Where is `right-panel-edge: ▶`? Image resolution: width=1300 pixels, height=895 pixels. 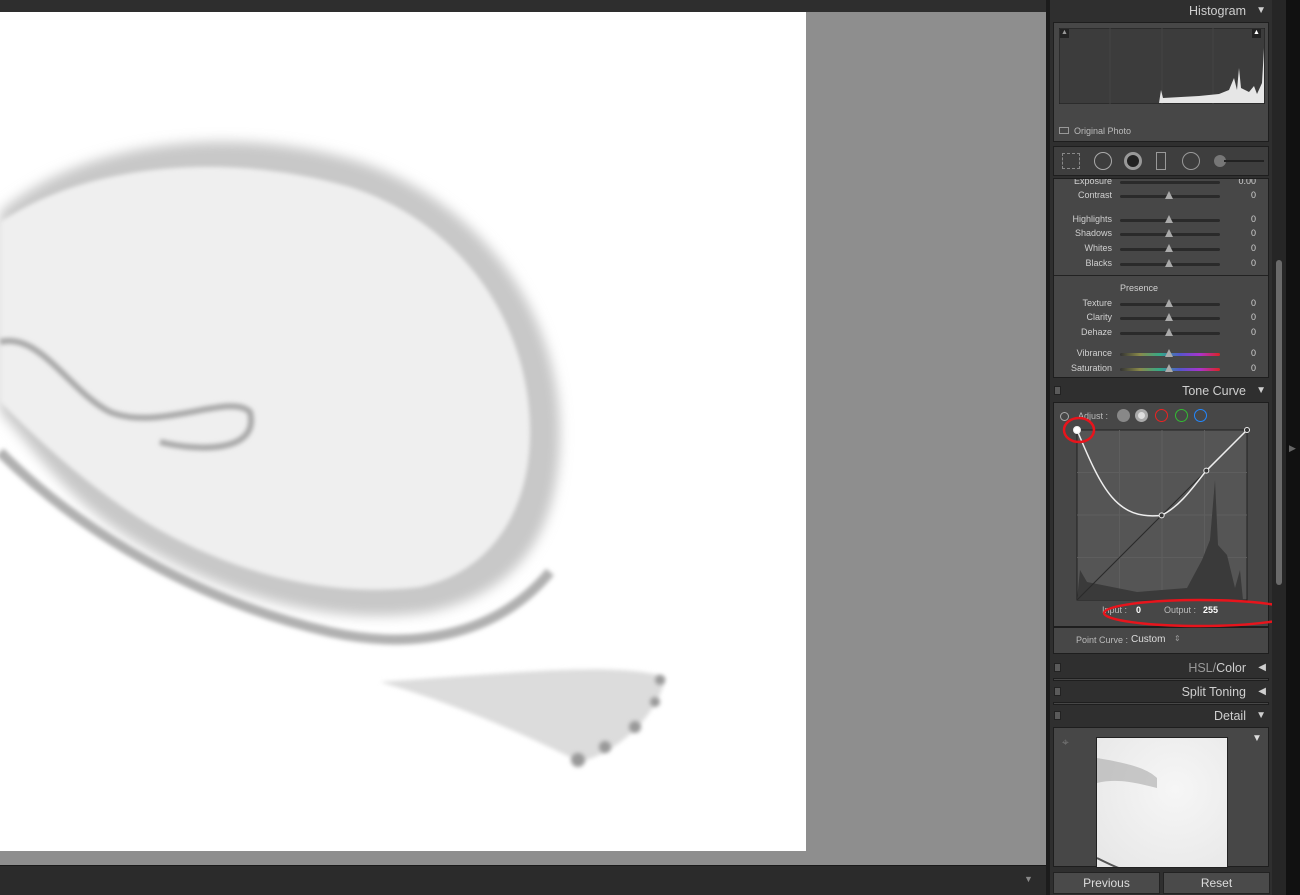 right-panel-edge: ▶ is located at coordinates (1293, 447).